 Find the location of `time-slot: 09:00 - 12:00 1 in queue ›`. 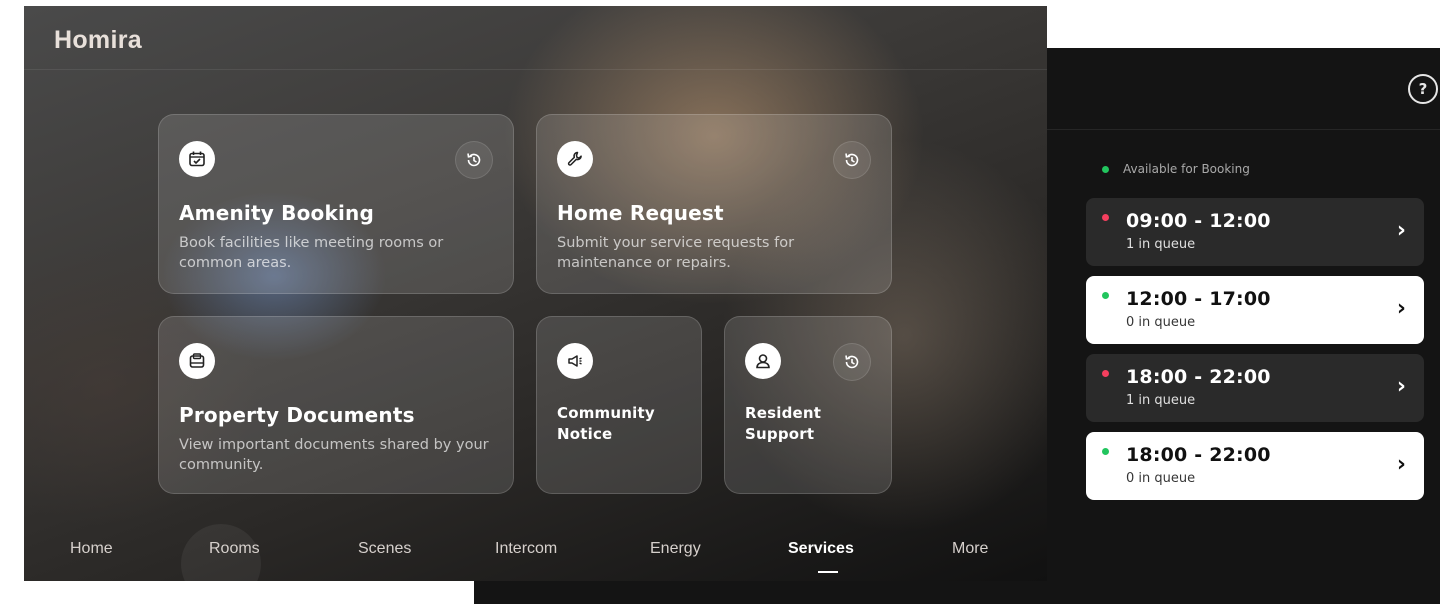

time-slot: 09:00 - 12:00 1 in queue › is located at coordinates (1255, 232).